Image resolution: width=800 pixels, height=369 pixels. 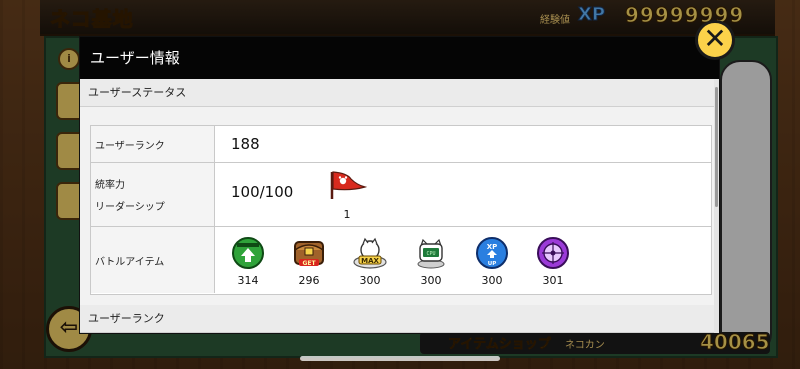 I want to click on red-flag-icon, so click(x=348, y=185).